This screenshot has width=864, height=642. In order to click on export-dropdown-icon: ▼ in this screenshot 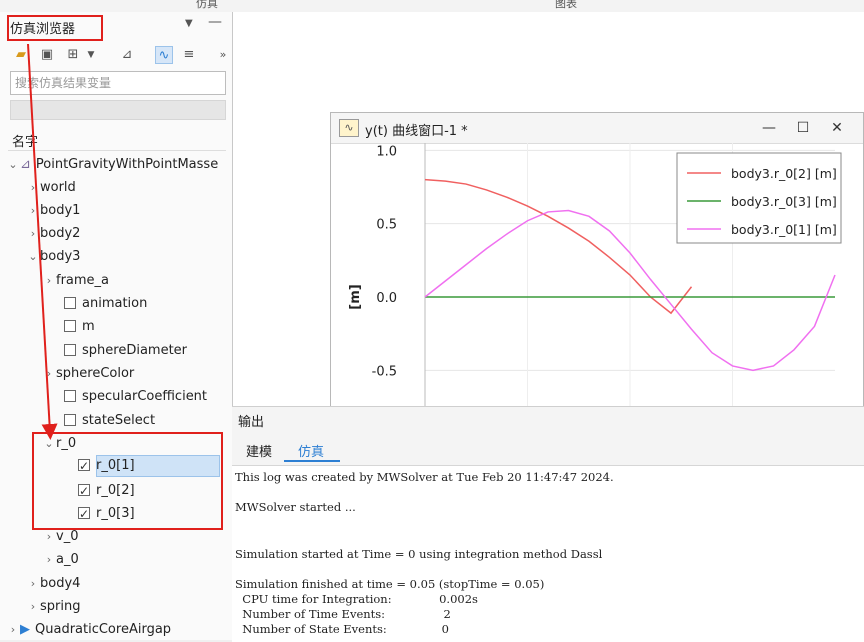, I will do `click(91, 55)`.